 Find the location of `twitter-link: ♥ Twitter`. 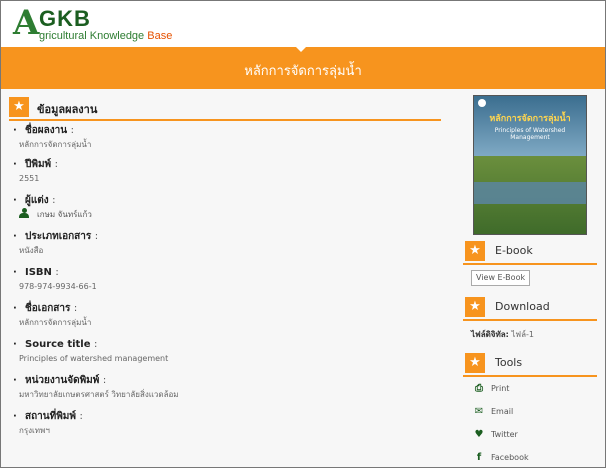

twitter-link: ♥ Twitter is located at coordinates (495, 436).